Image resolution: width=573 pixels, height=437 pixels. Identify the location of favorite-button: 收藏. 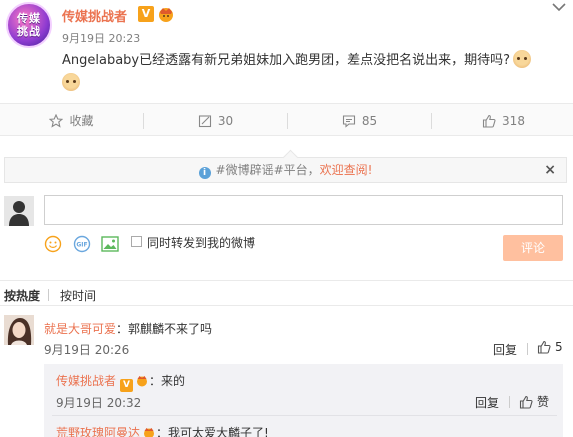
(71, 120).